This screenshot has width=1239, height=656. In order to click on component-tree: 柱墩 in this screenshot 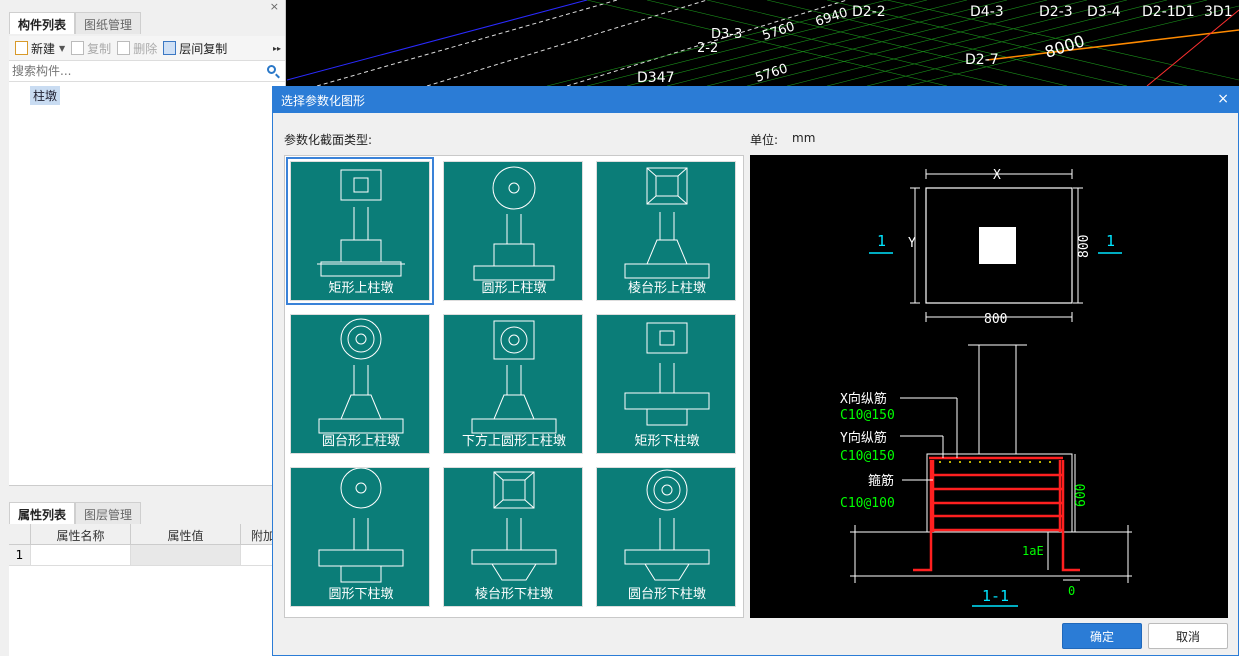, I will do `click(147, 284)`.